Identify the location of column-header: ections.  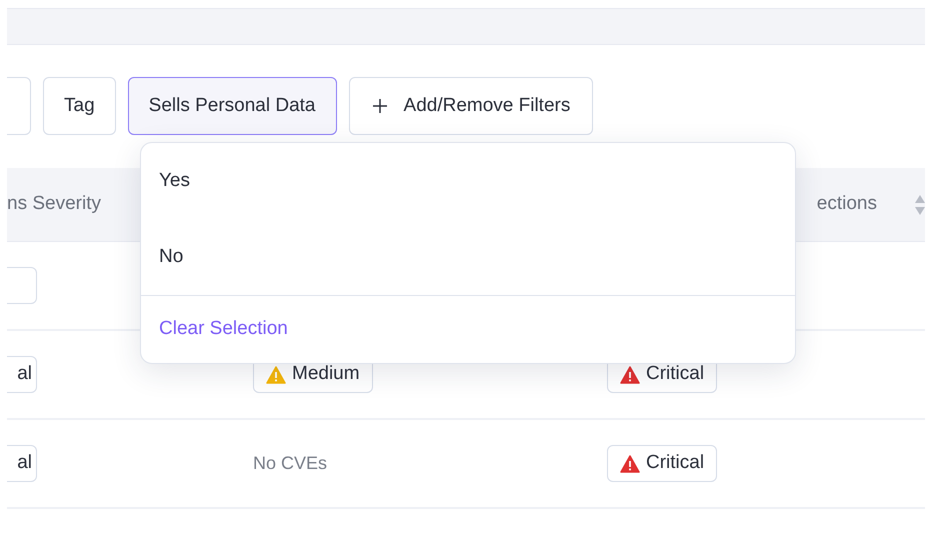
(846, 204).